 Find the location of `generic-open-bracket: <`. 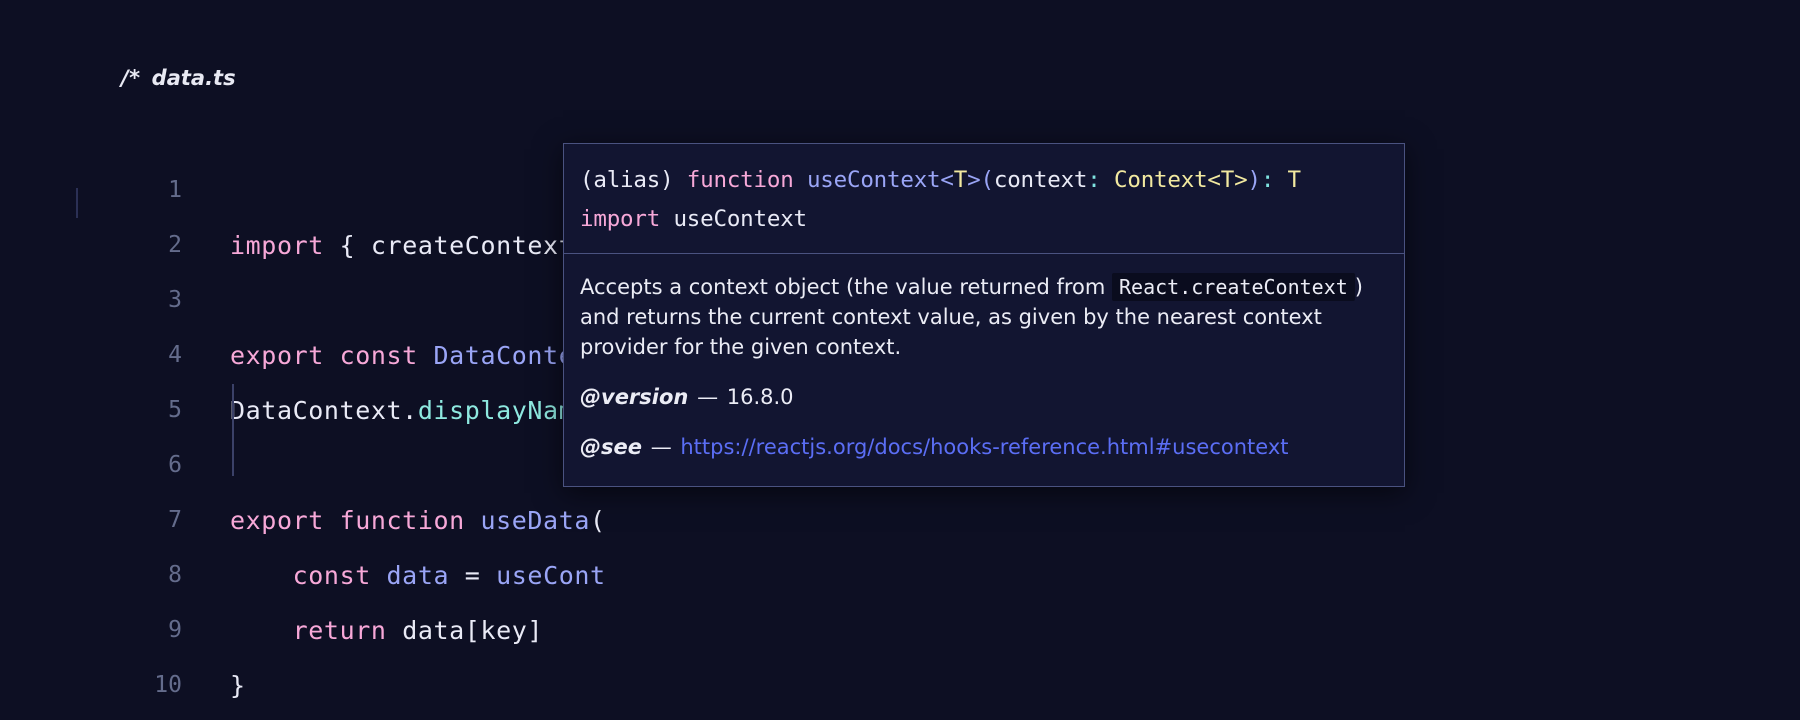

generic-open-bracket: < is located at coordinates (947, 180).